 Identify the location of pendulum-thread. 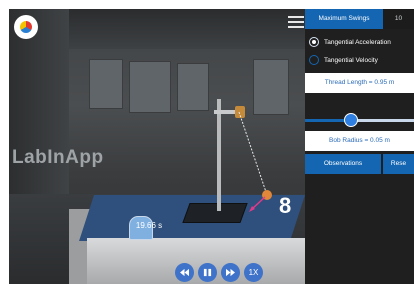
(253, 153).